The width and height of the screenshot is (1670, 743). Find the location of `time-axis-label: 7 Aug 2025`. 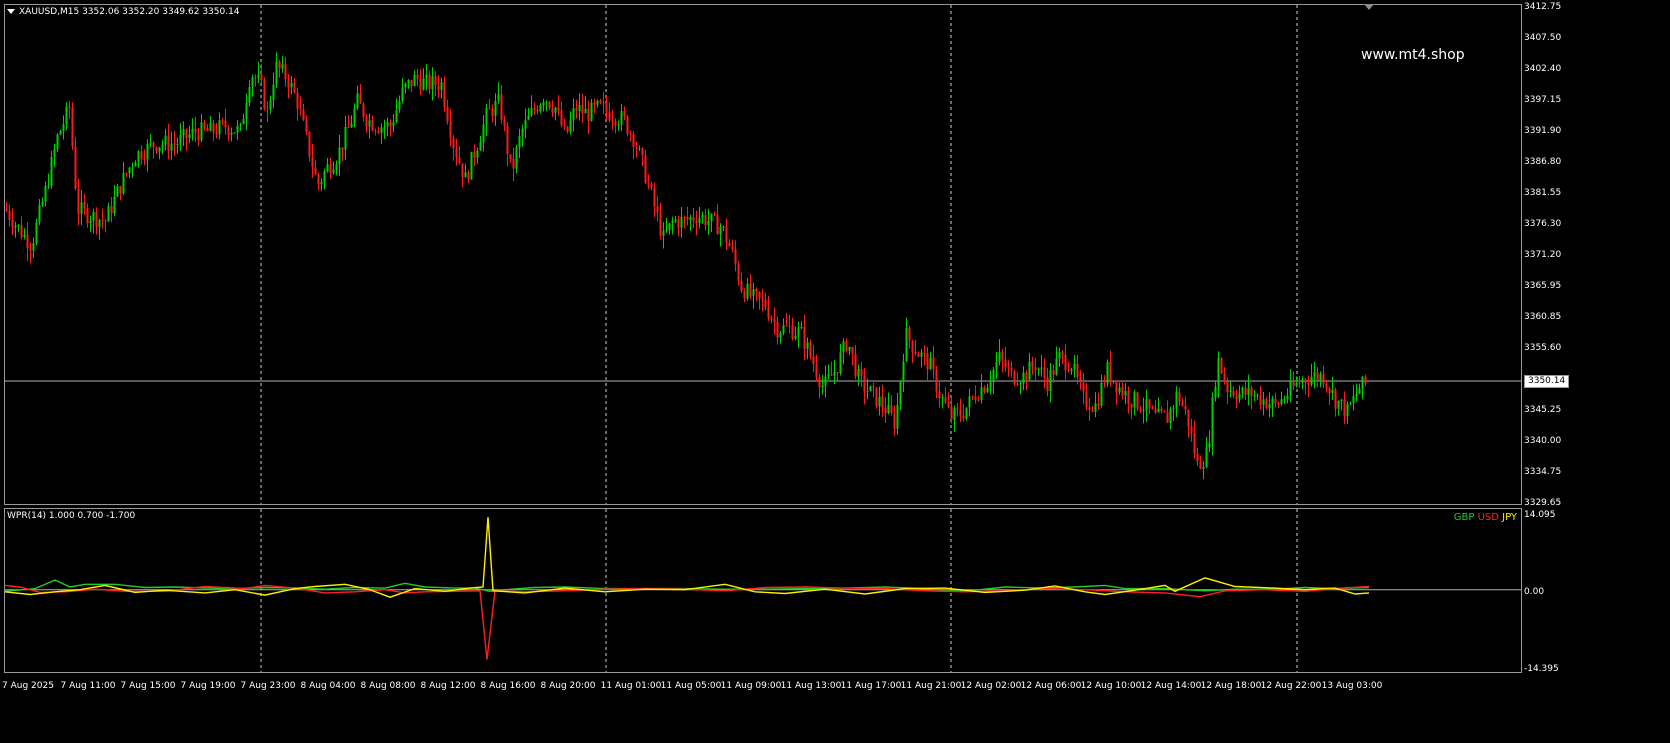

time-axis-label: 7 Aug 2025 is located at coordinates (28, 686).